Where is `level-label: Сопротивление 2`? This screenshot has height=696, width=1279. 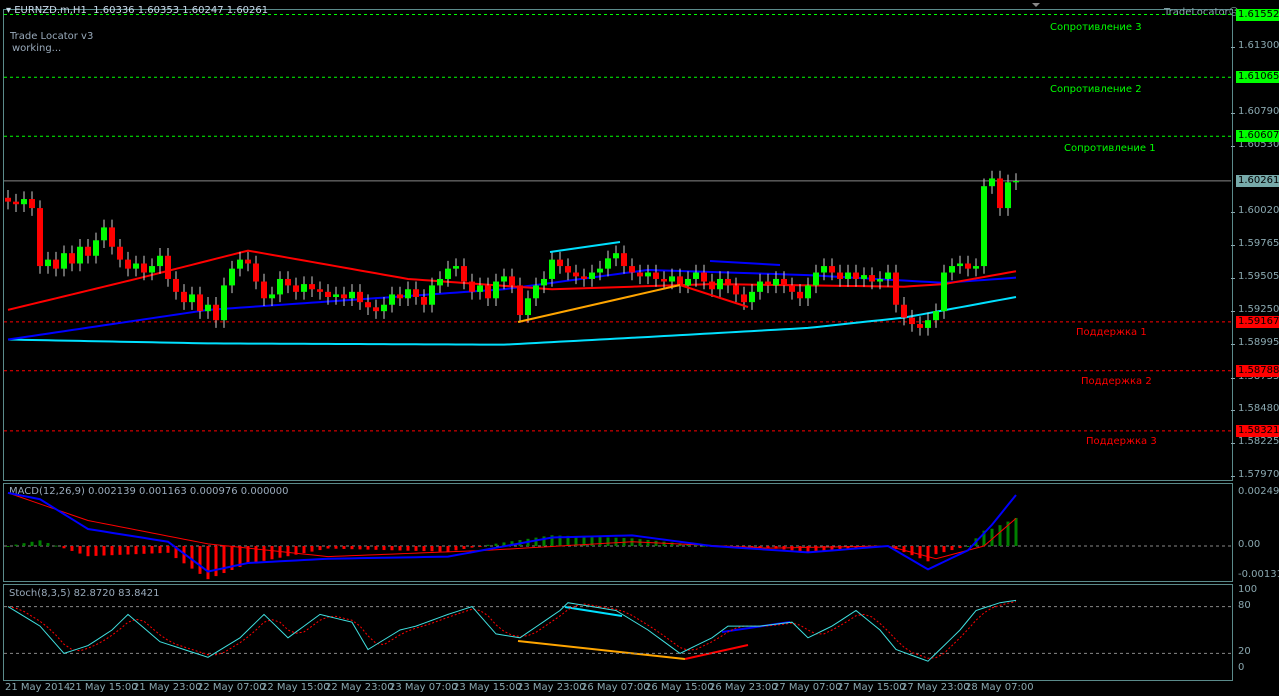
level-label: Сопротивление 2 is located at coordinates (1096, 90).